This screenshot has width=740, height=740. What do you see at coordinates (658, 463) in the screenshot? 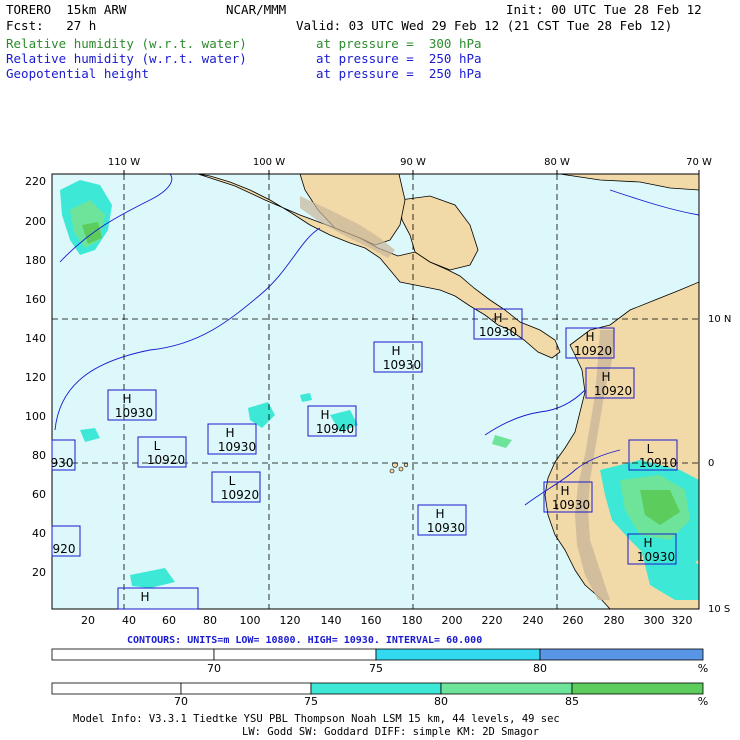
I see `svg-text: 10910` at bounding box center [658, 463].